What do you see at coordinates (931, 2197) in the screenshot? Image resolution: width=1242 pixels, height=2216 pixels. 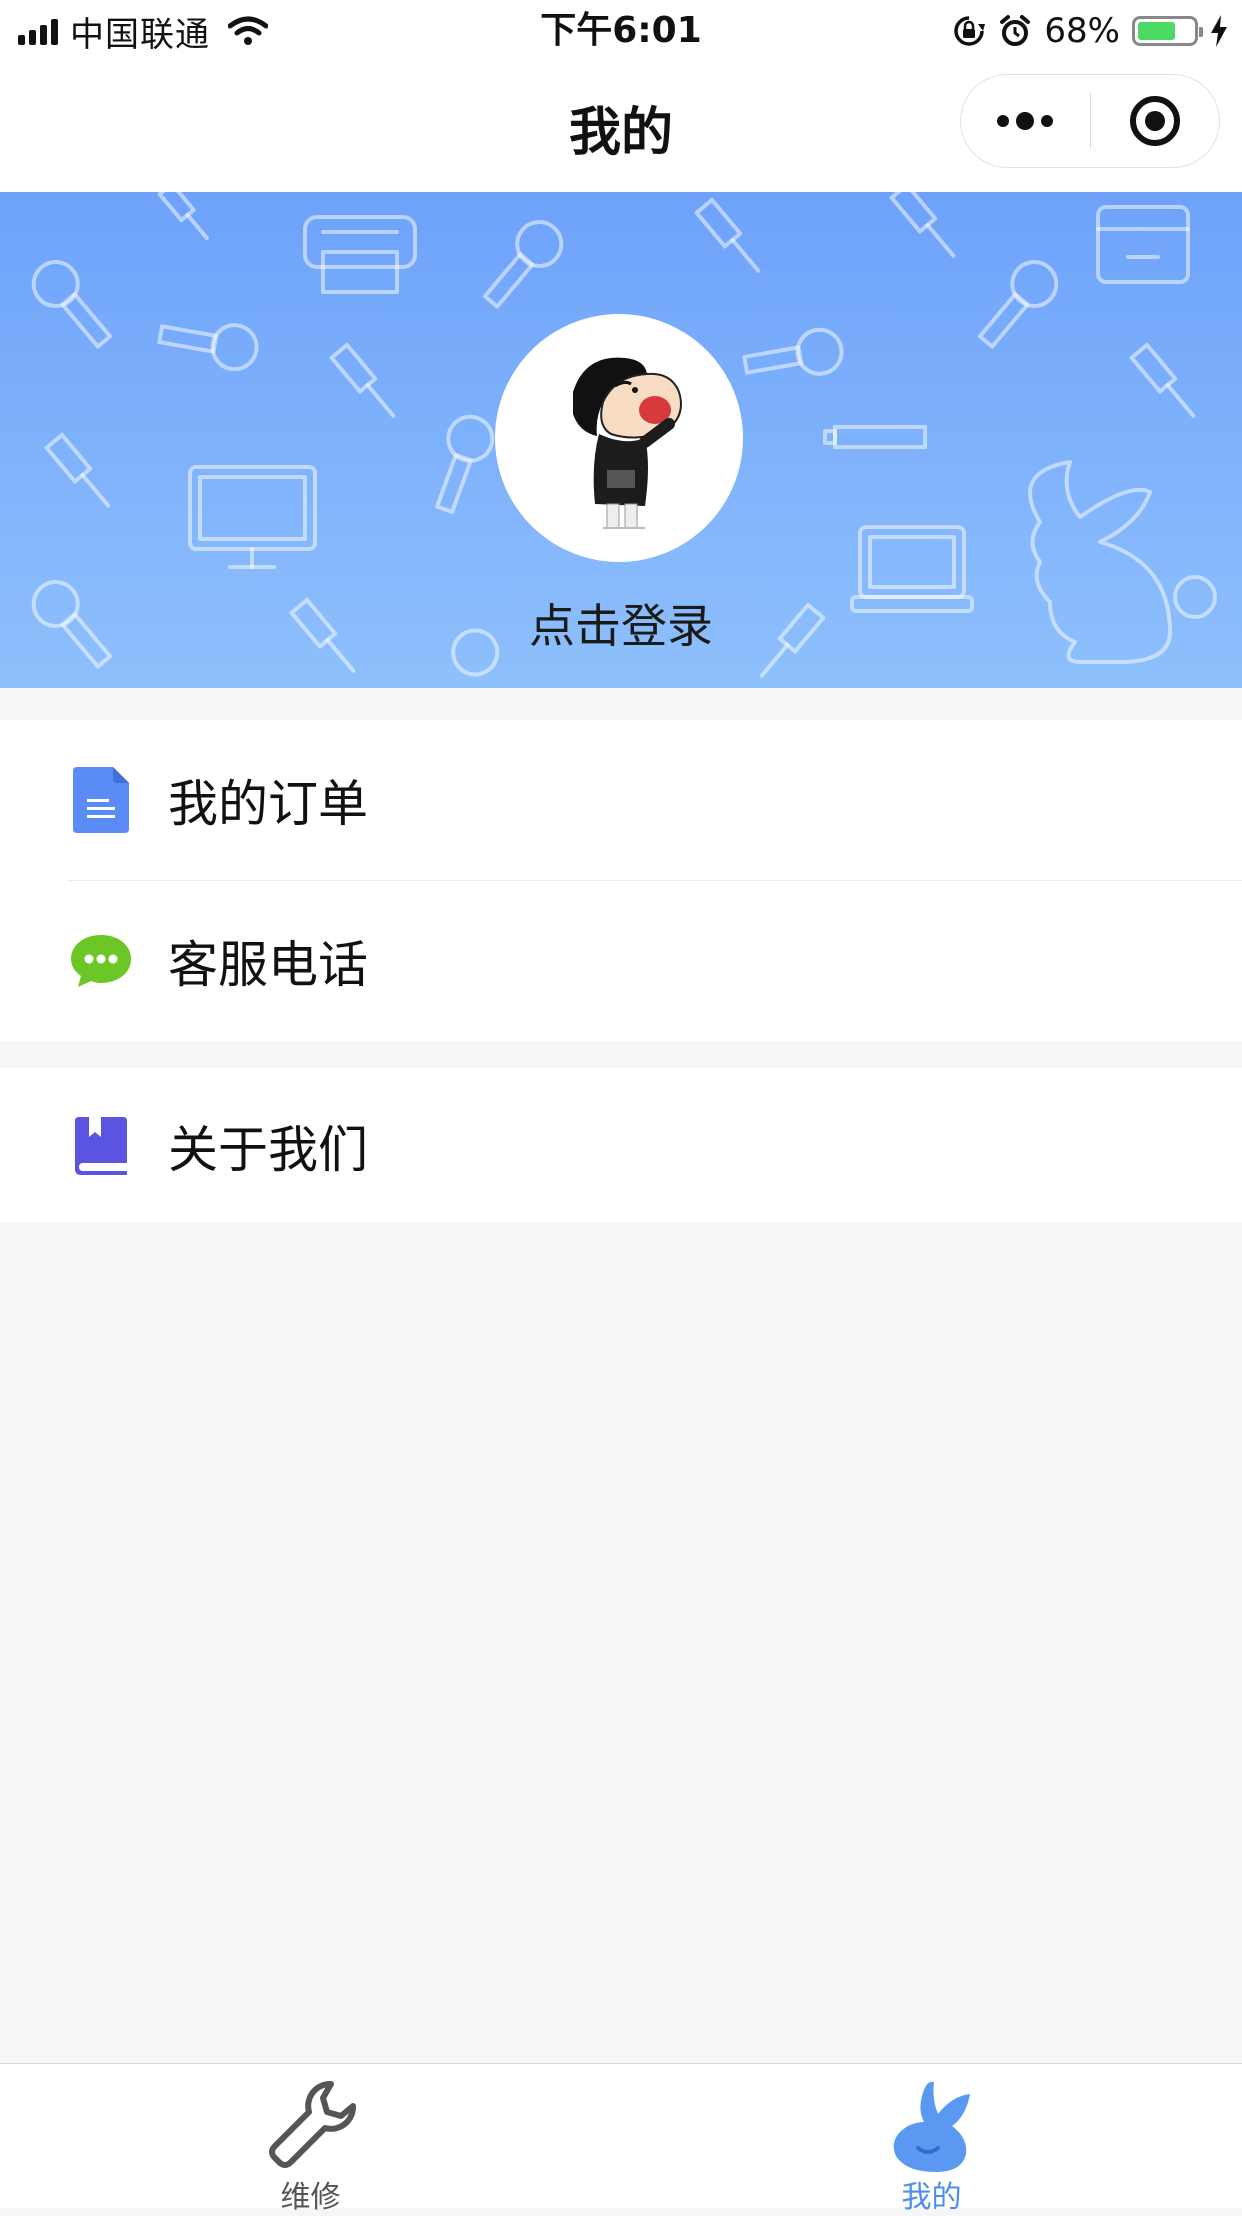 I see `tab-label: 我的` at bounding box center [931, 2197].